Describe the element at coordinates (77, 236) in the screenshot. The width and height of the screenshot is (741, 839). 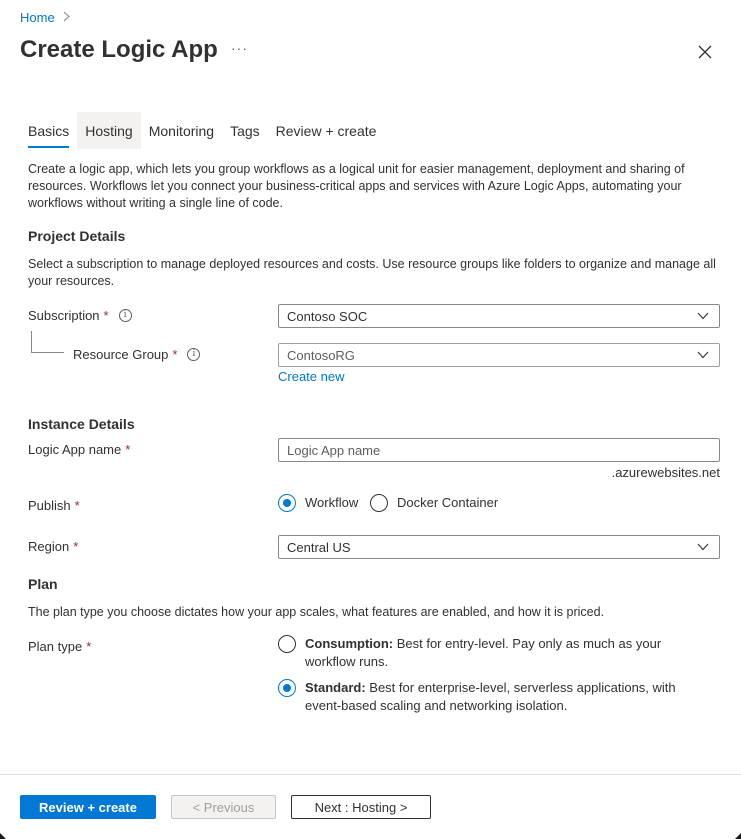
I see `project-details-heading: Project Details` at that location.